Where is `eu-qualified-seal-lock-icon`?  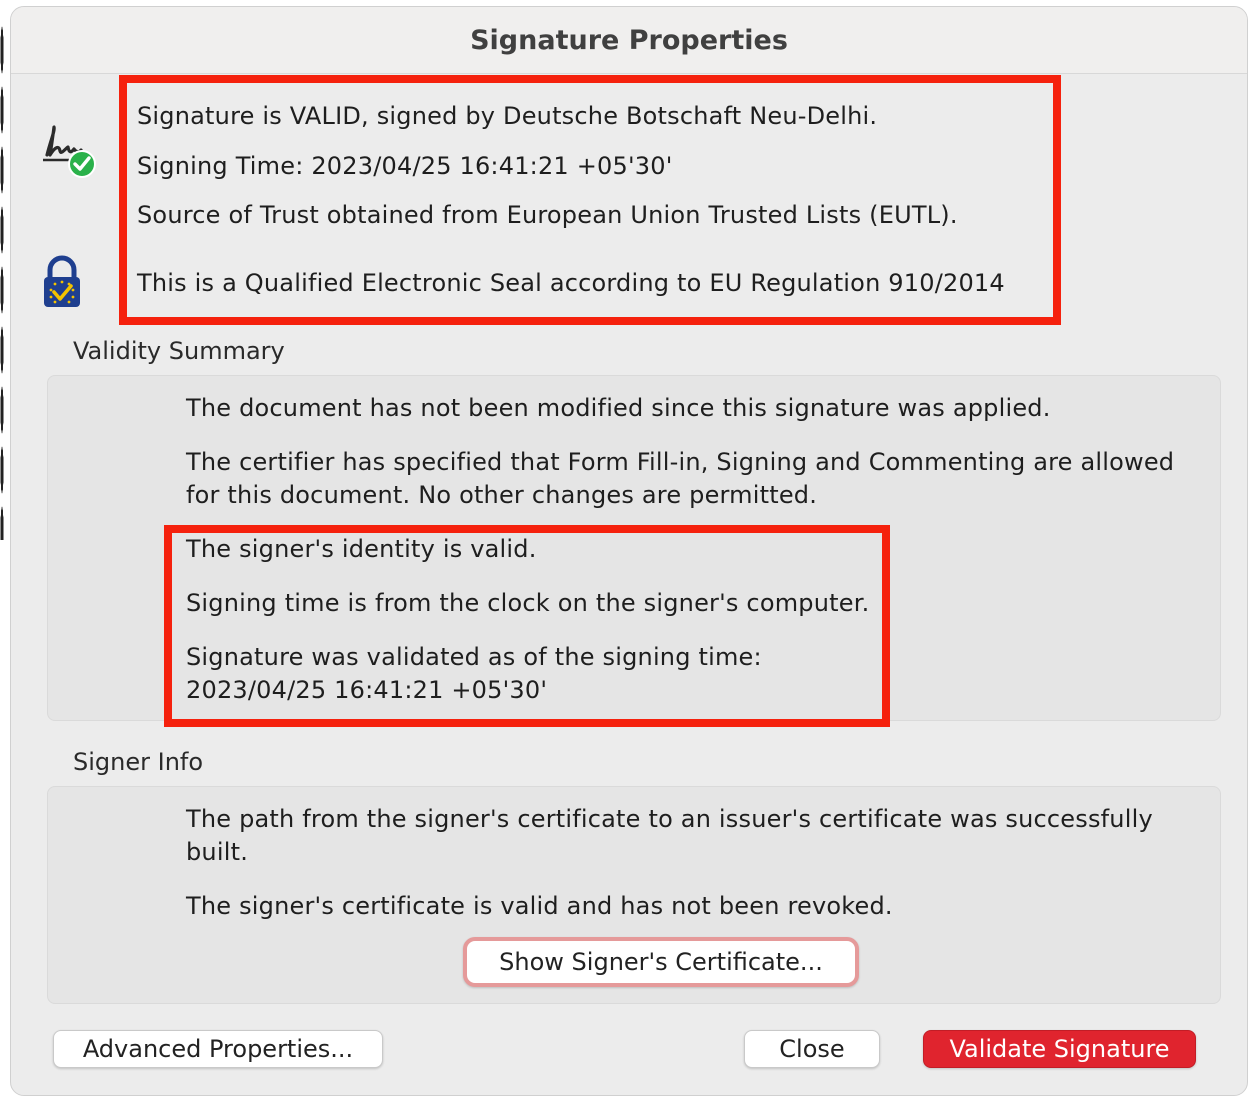 eu-qualified-seal-lock-icon is located at coordinates (62, 283).